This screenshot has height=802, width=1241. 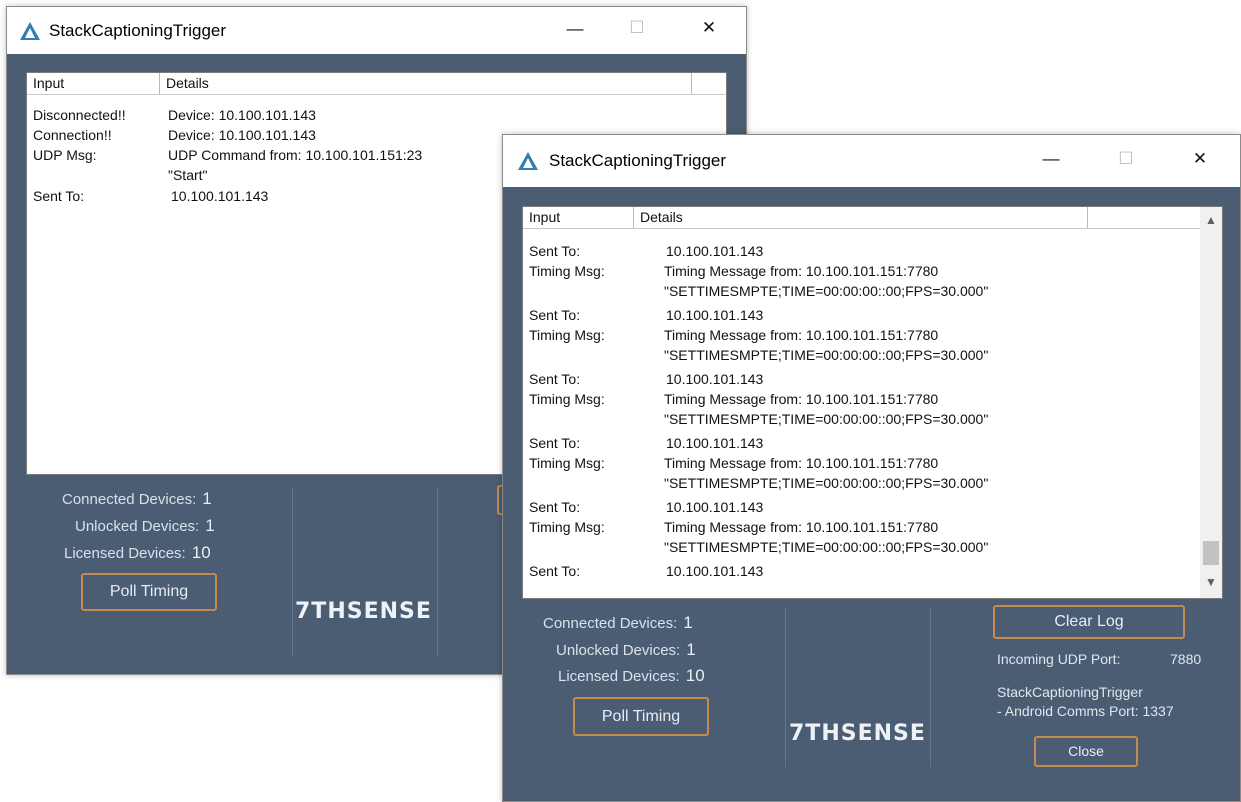 What do you see at coordinates (1085, 711) in the screenshot?
I see `comms-line-2: - Android Comms Port: 1337` at bounding box center [1085, 711].